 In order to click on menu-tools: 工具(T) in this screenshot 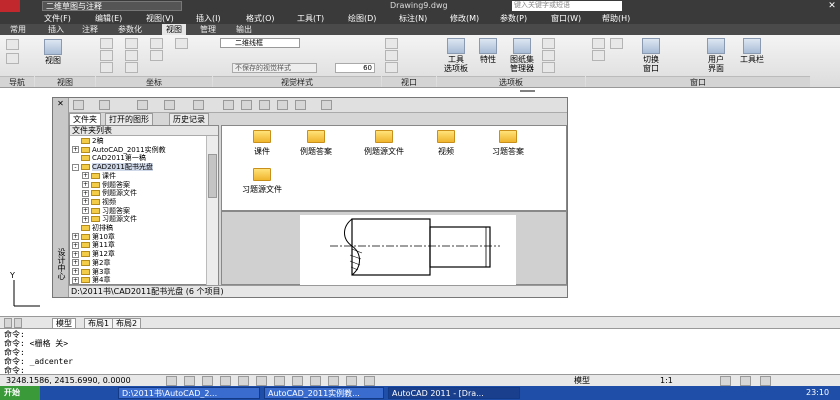, I will do `click(310, 18)`.